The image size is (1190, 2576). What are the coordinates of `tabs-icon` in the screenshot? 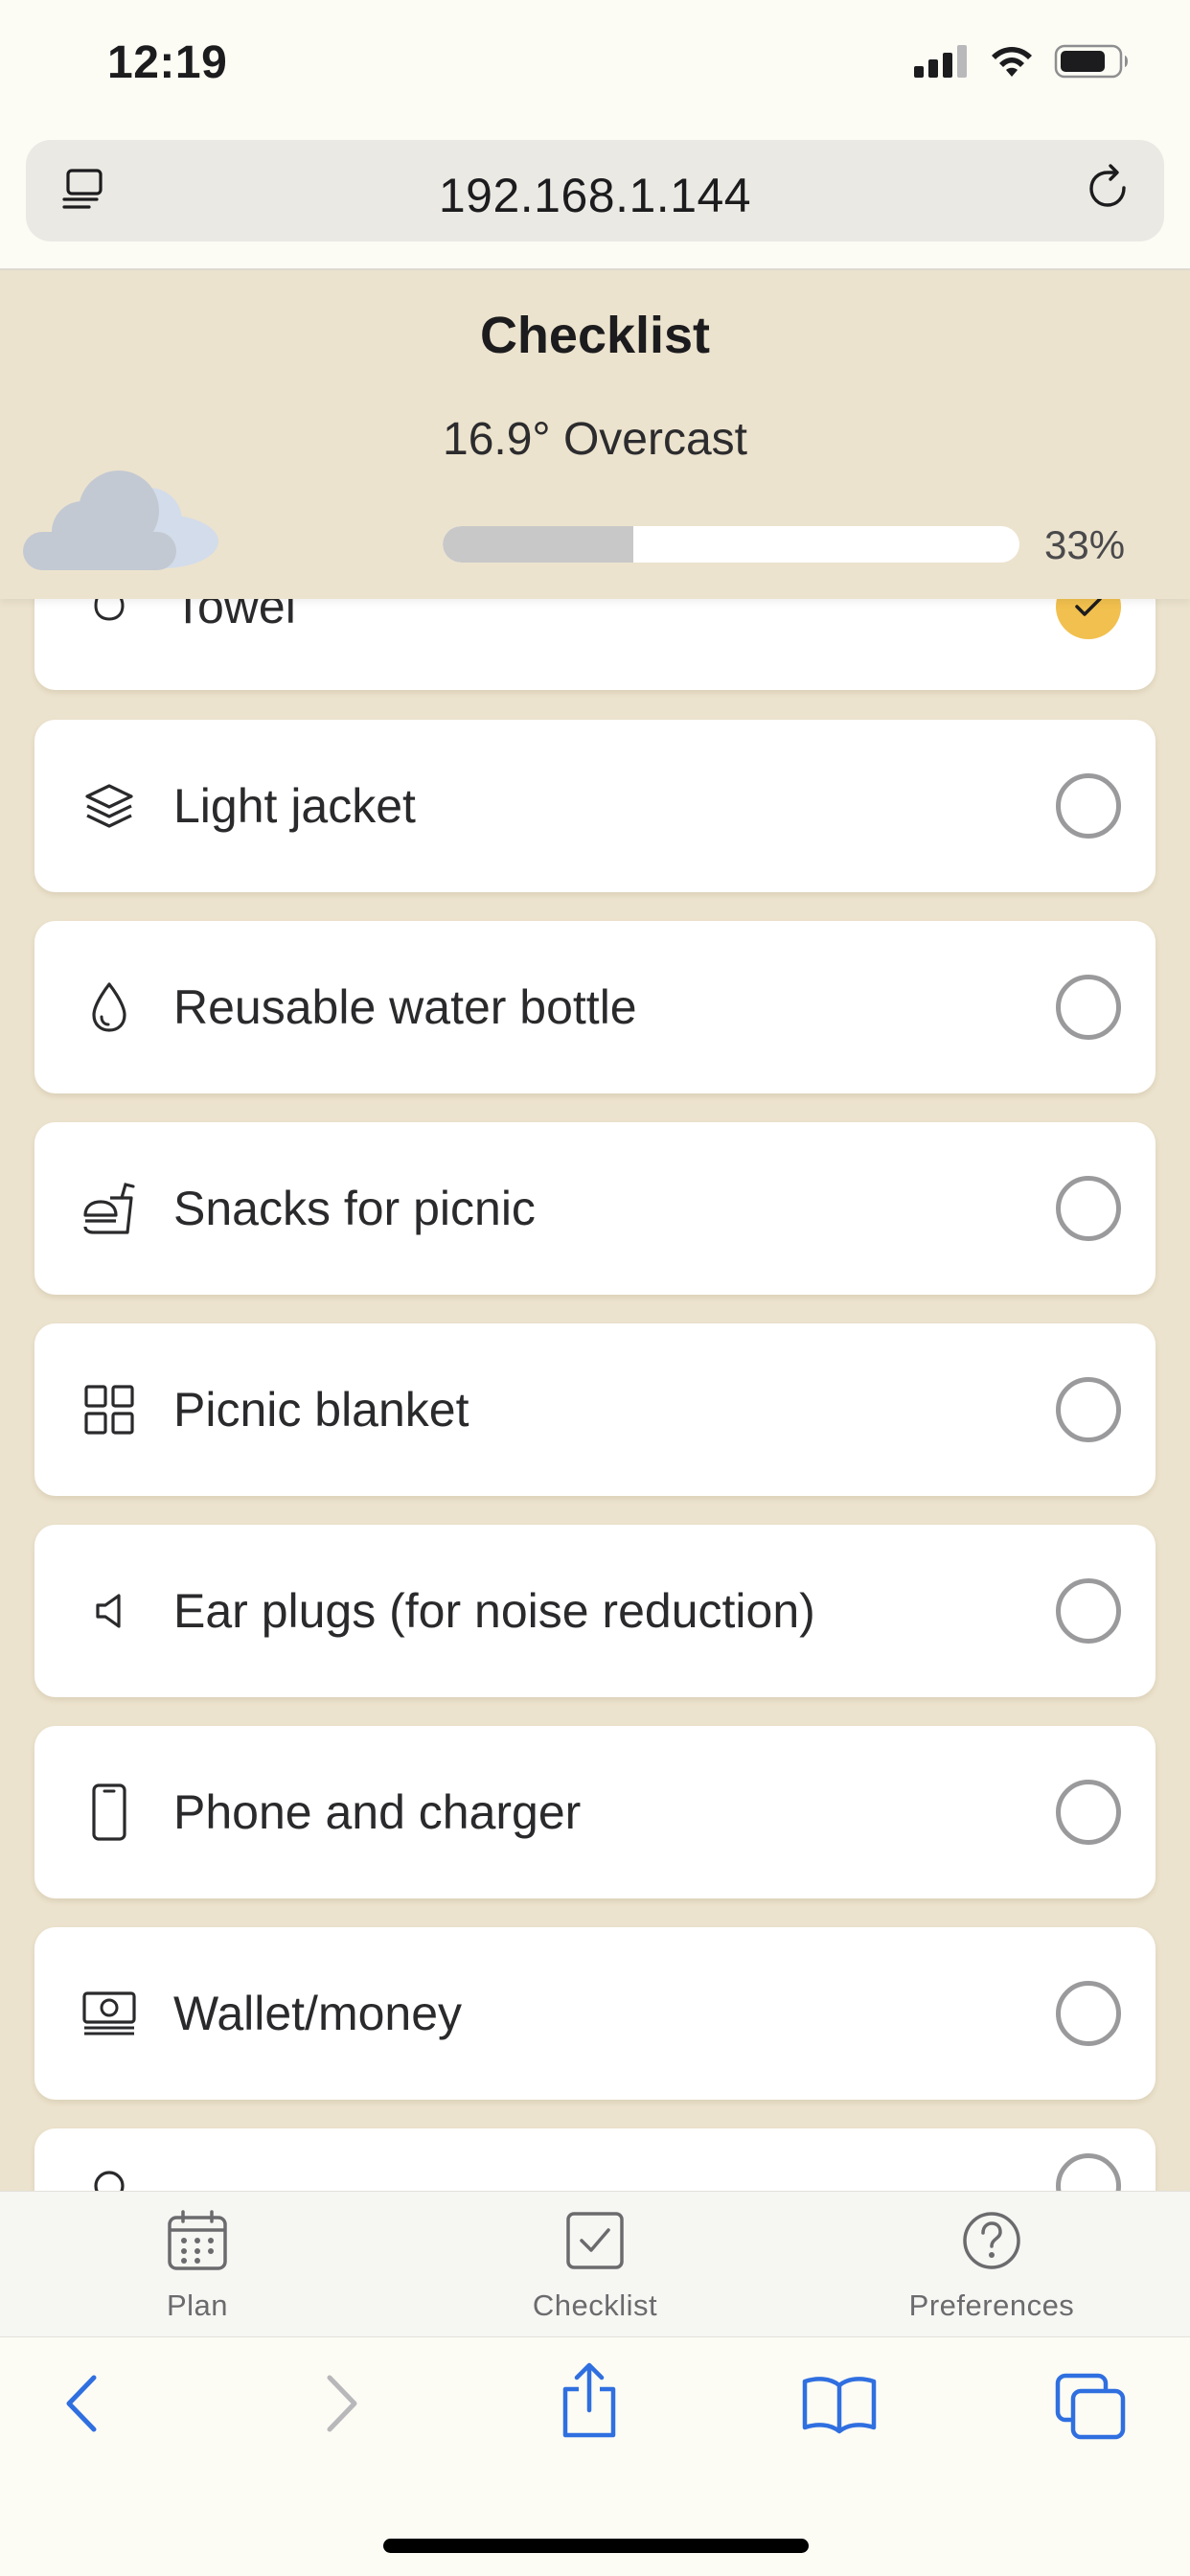 It's located at (1091, 2409).